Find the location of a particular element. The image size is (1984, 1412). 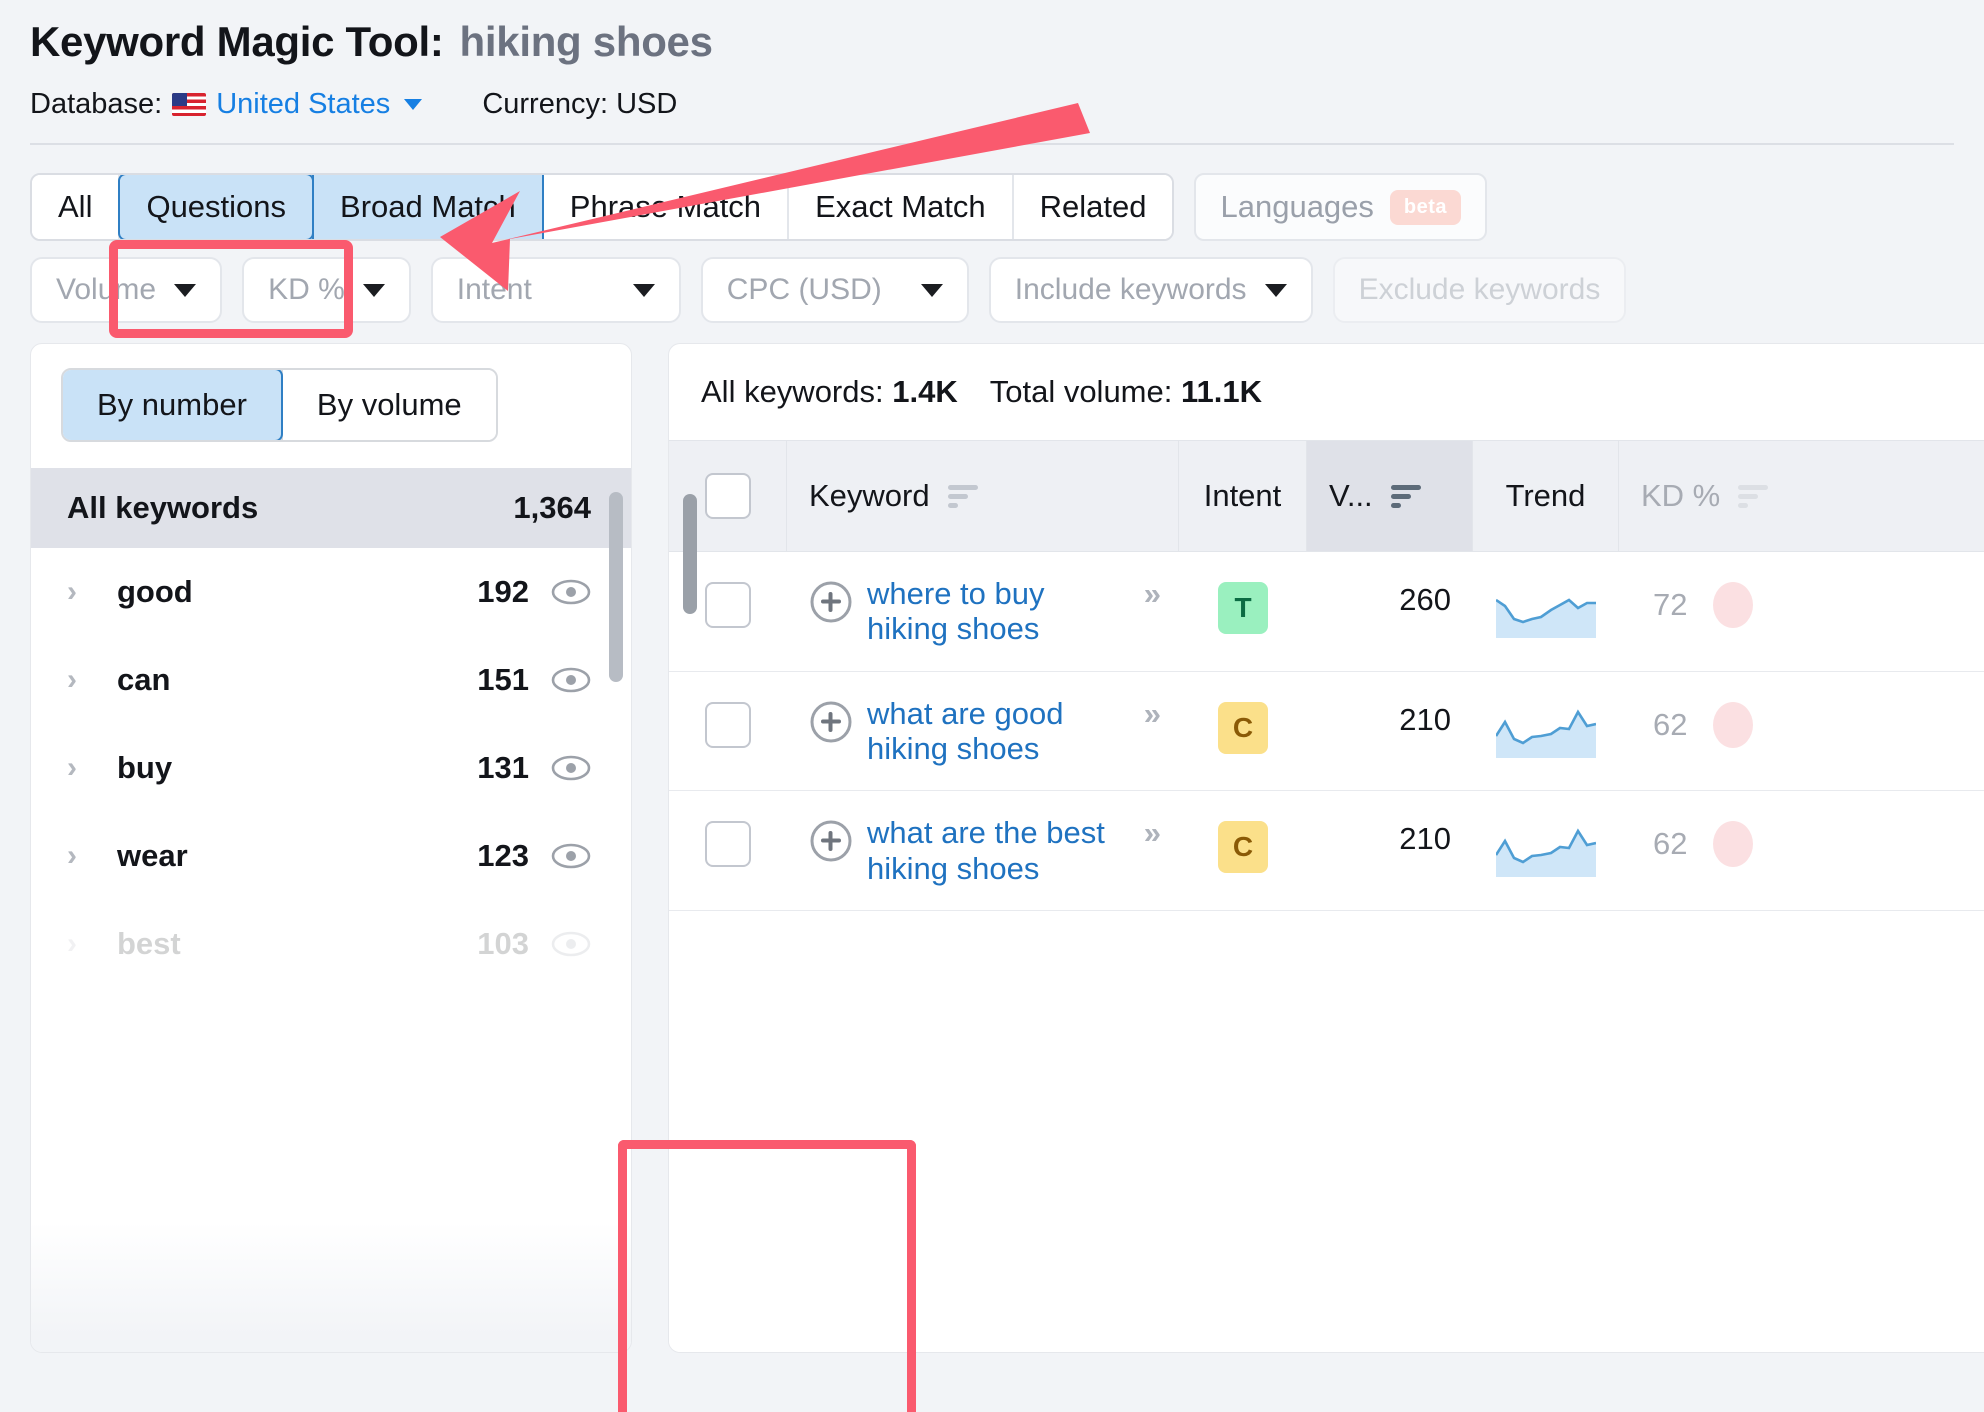

table-header-keyword: Keyword is located at coordinates (983, 496).